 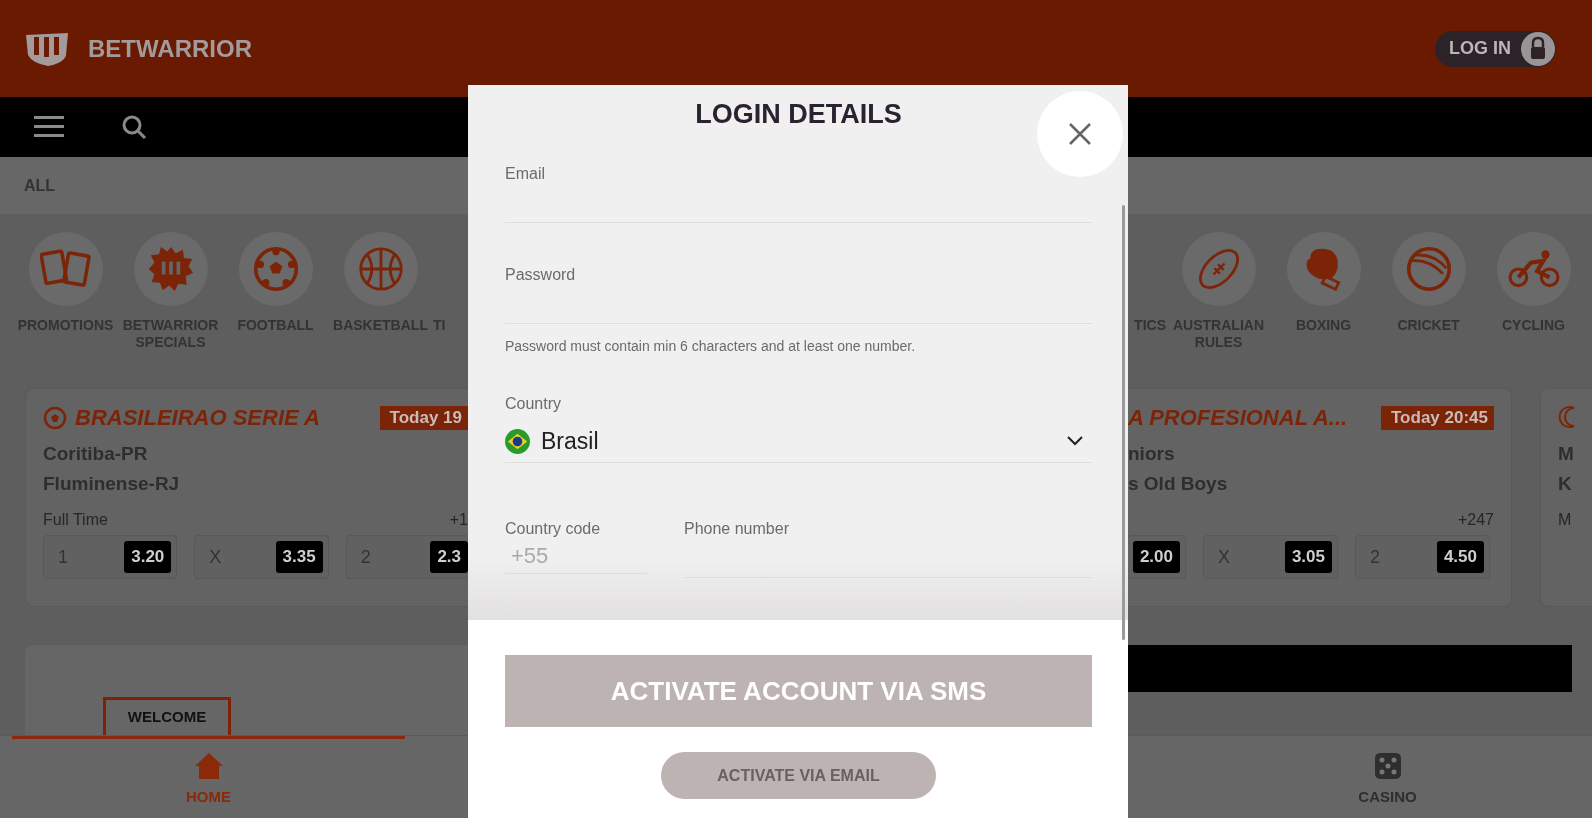 I want to click on login-button: LOG IN, so click(x=1495, y=48).